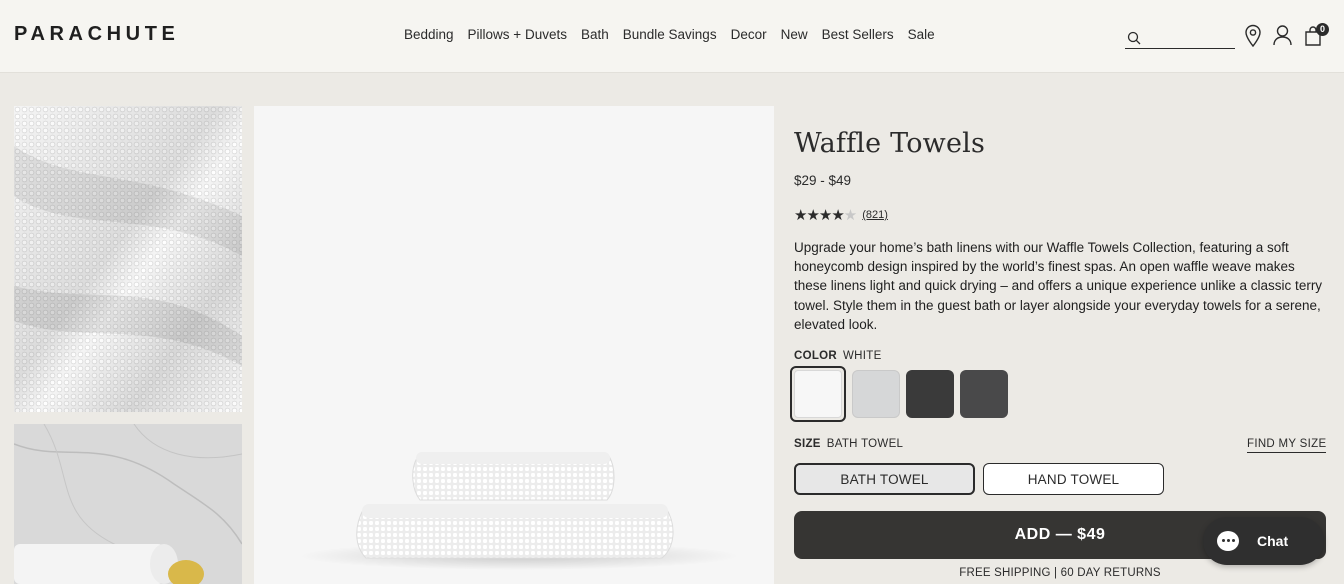 The height and width of the screenshot is (584, 1344). I want to click on chat-label: Chat, so click(1273, 541).